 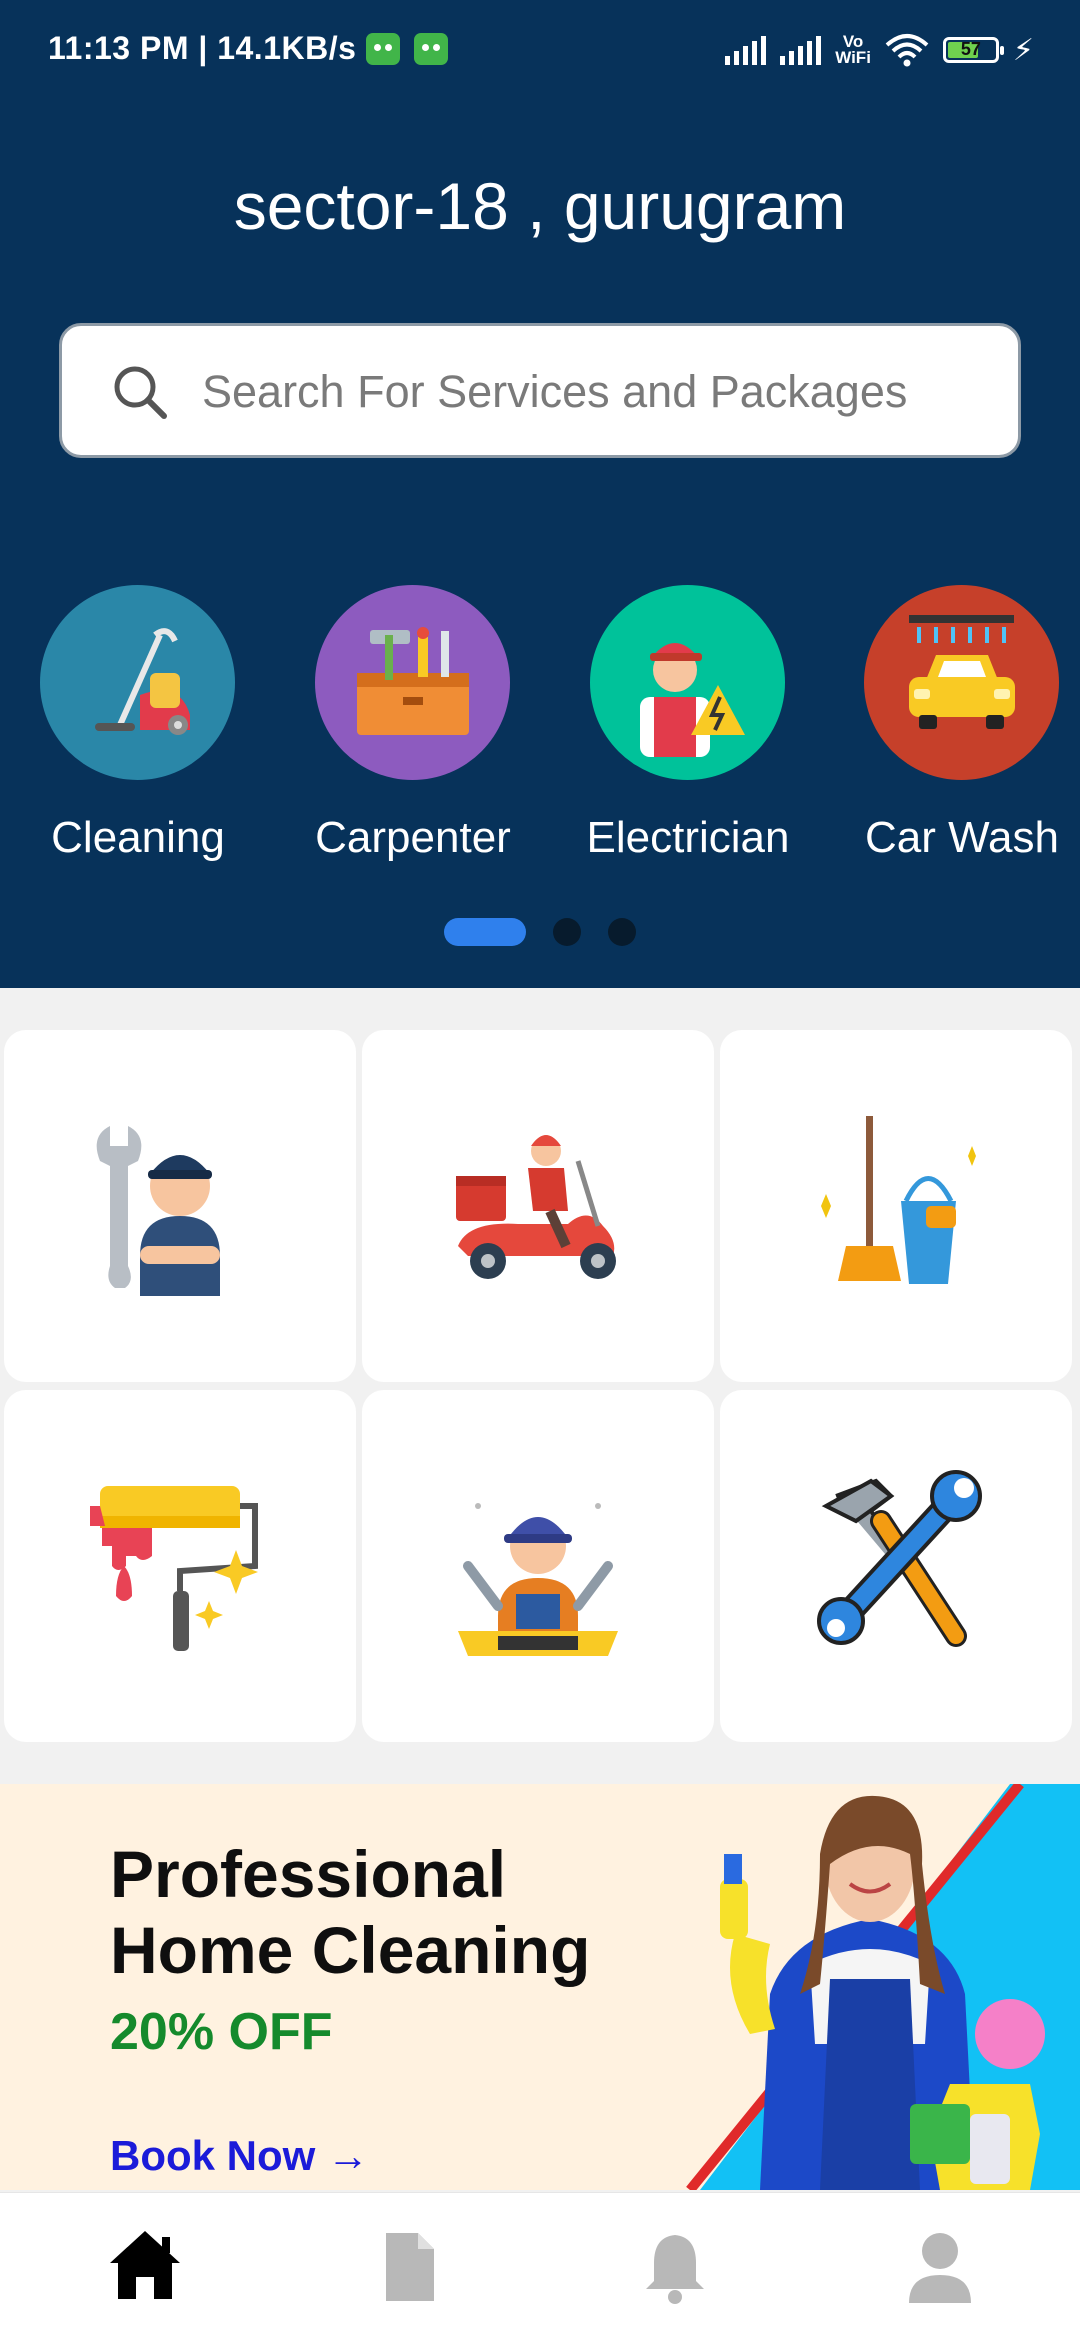 I want to click on cleaning-lady-image, so click(x=883, y=1987).